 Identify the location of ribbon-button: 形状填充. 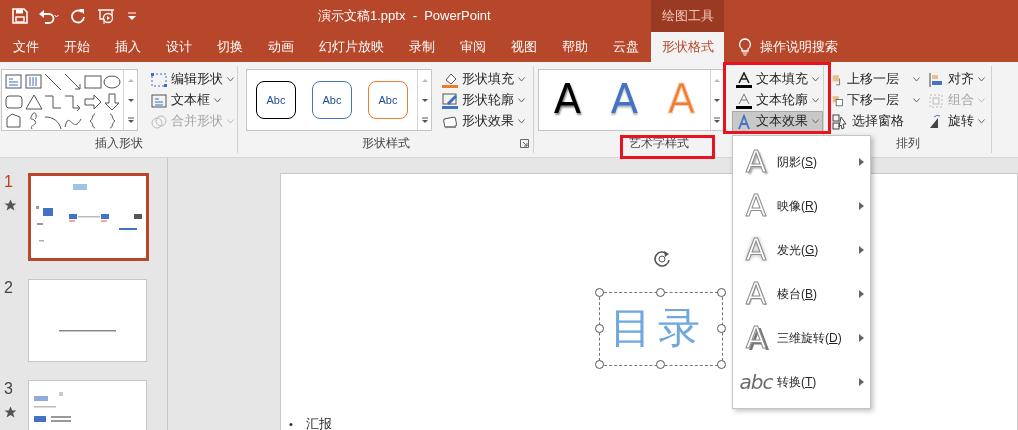
(483, 79).